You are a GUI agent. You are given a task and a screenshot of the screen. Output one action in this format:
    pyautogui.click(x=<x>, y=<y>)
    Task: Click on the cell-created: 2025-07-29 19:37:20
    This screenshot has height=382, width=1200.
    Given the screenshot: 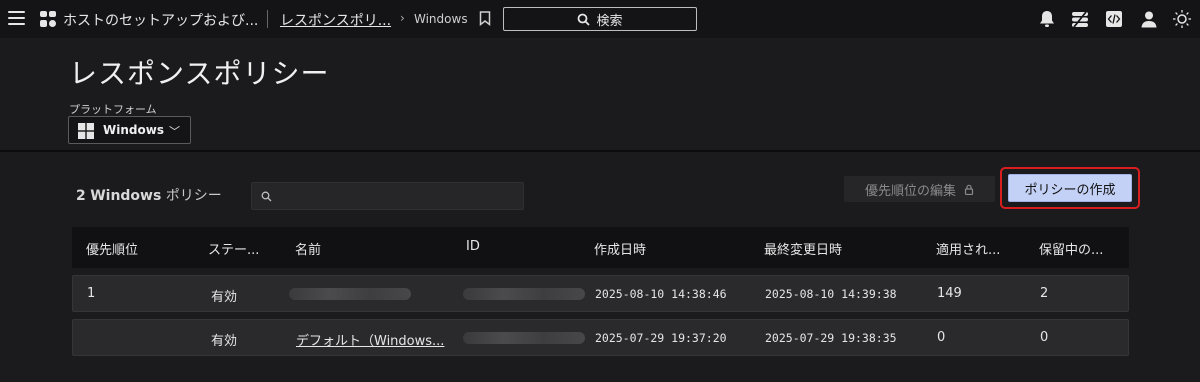 What is the action you would take?
    pyautogui.click(x=661, y=338)
    